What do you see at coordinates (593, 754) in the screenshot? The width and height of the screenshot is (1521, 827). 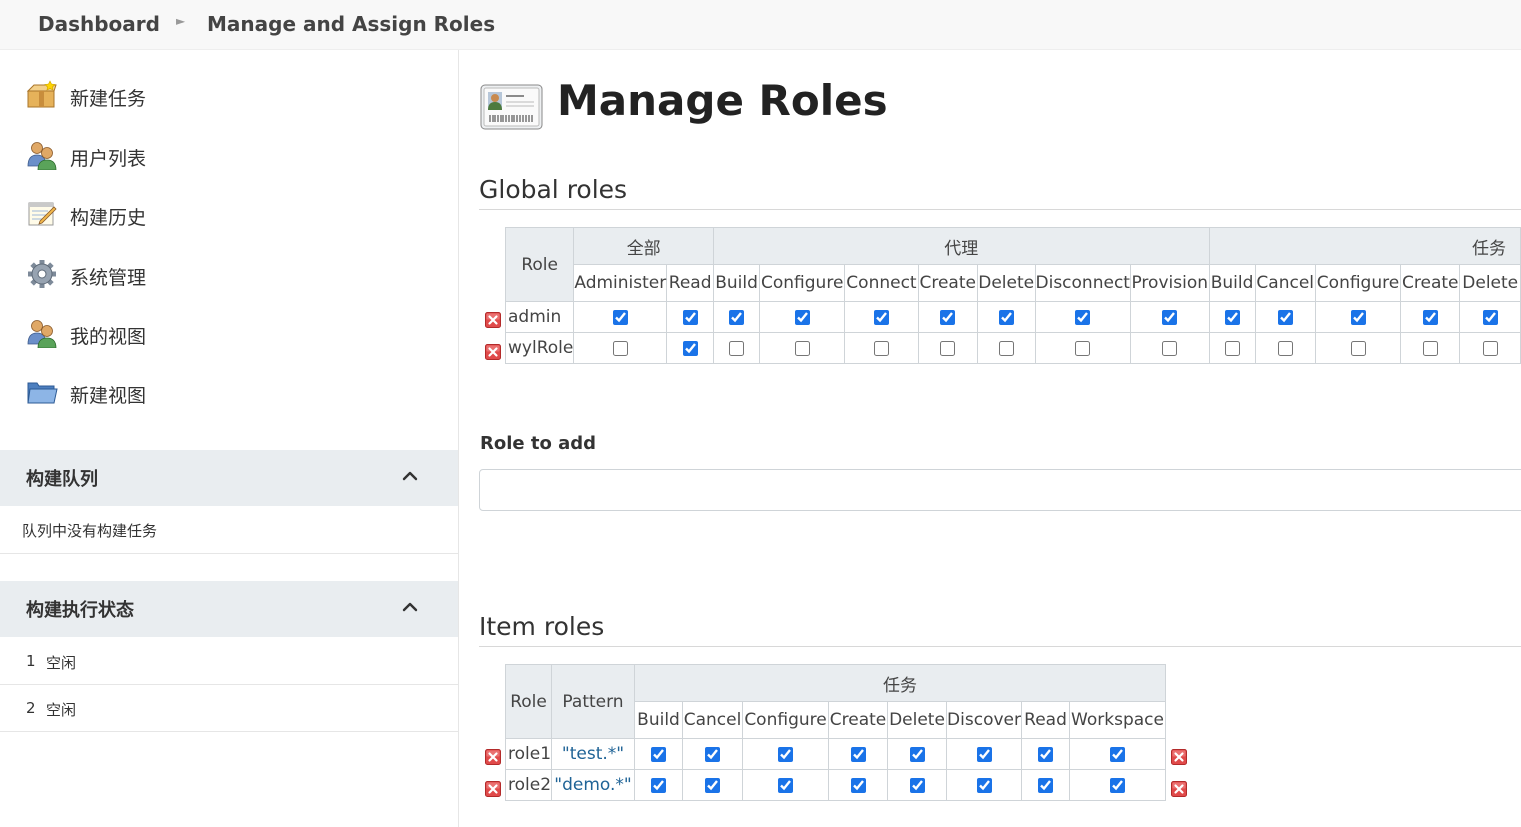 I see `pattern-link: "test.*"` at bounding box center [593, 754].